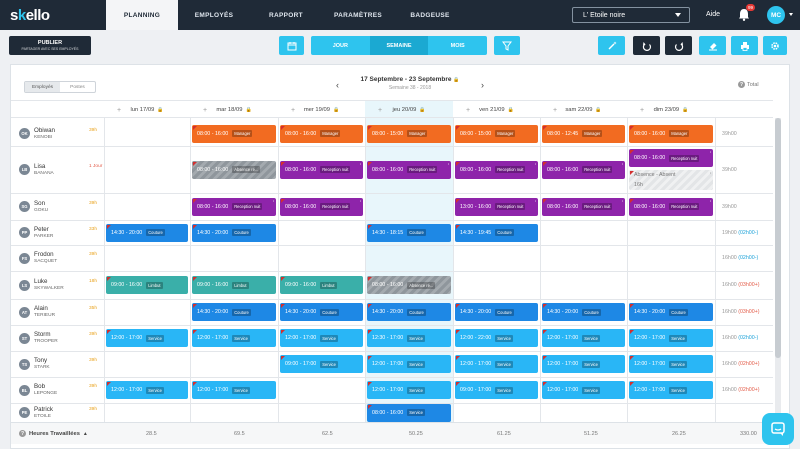 This screenshot has height=449, width=800. I want to click on shift-block: 12:00 - 22:00 Service, so click(496, 338).